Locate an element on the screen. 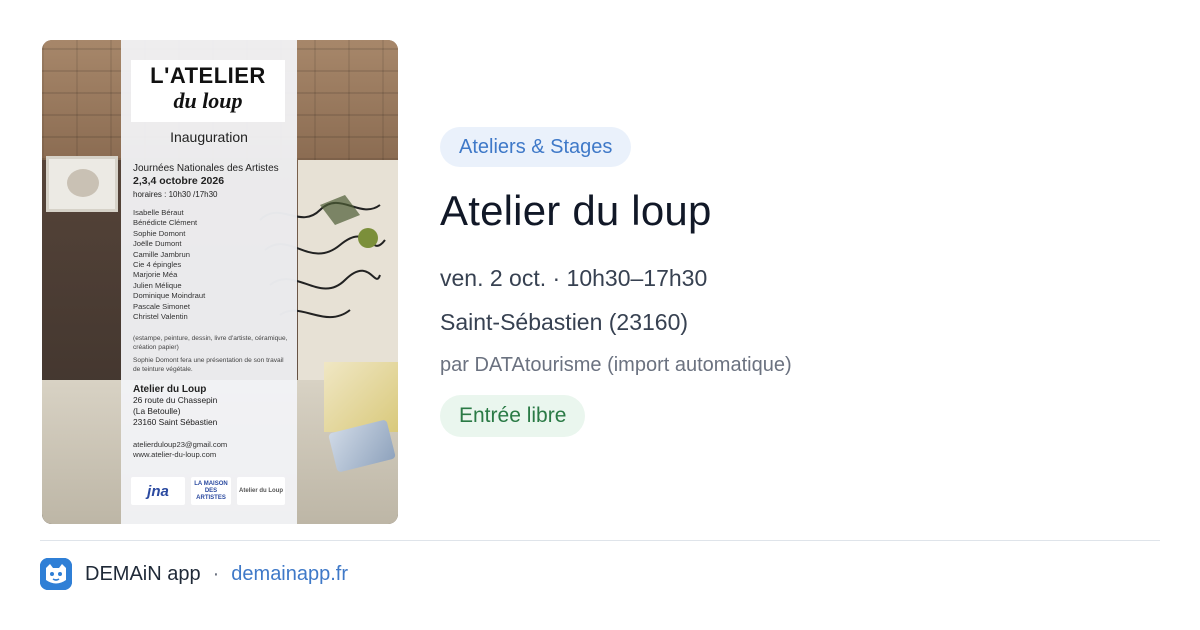  poster-title-line1: L'ATELIER is located at coordinates (208, 75).